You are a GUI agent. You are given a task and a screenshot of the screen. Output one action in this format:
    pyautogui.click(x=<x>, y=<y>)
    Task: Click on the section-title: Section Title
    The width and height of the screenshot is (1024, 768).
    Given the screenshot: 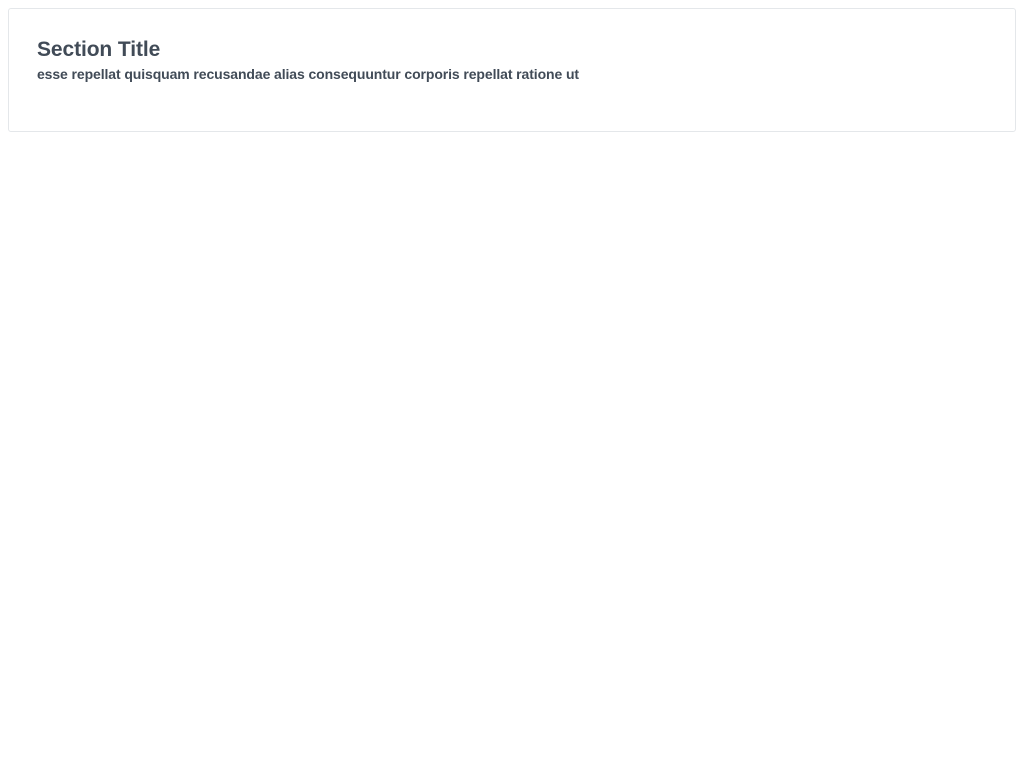 What is the action you would take?
    pyautogui.click(x=99, y=49)
    